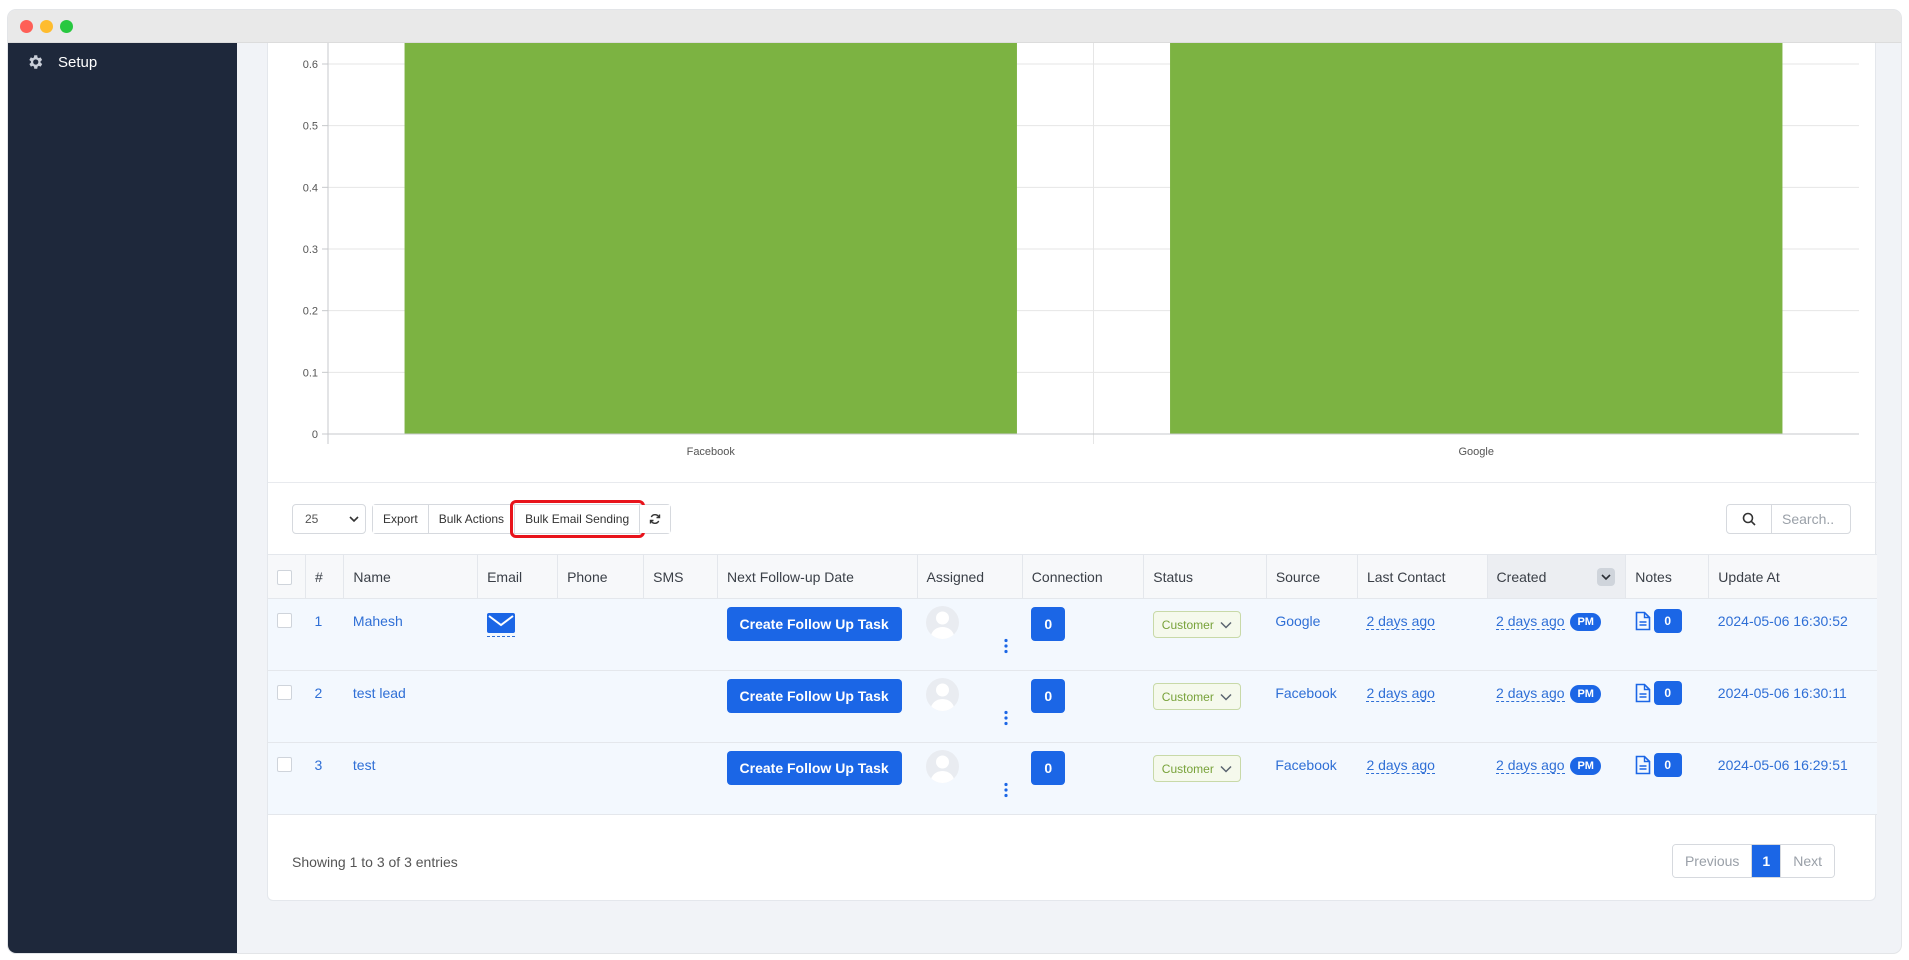 The width and height of the screenshot is (1909, 960). I want to click on update-at-value: 2024-05-06 16:30:11, so click(1782, 693).